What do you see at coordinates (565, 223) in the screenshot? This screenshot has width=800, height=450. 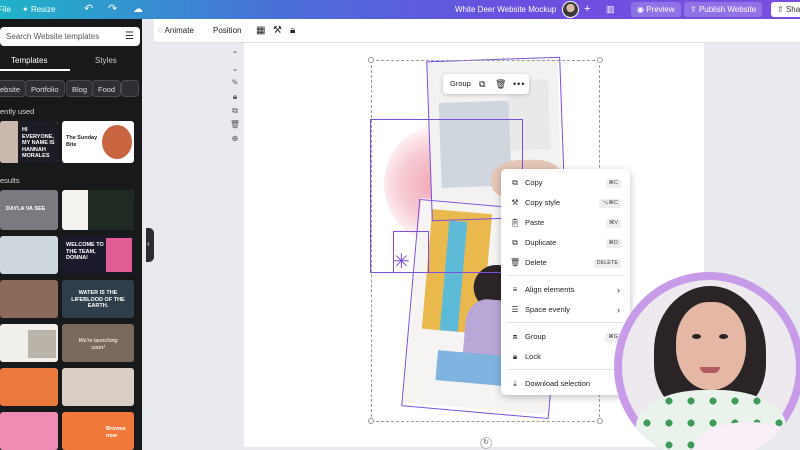 I see `menu-item-paste: 📋︎ Paste ⌘V` at bounding box center [565, 223].